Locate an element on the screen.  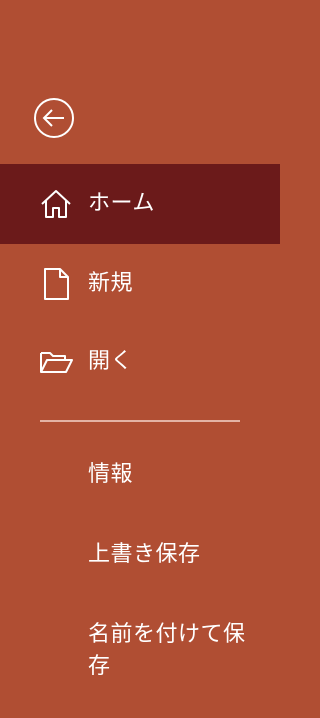
back-arrow-icon is located at coordinates (54, 118).